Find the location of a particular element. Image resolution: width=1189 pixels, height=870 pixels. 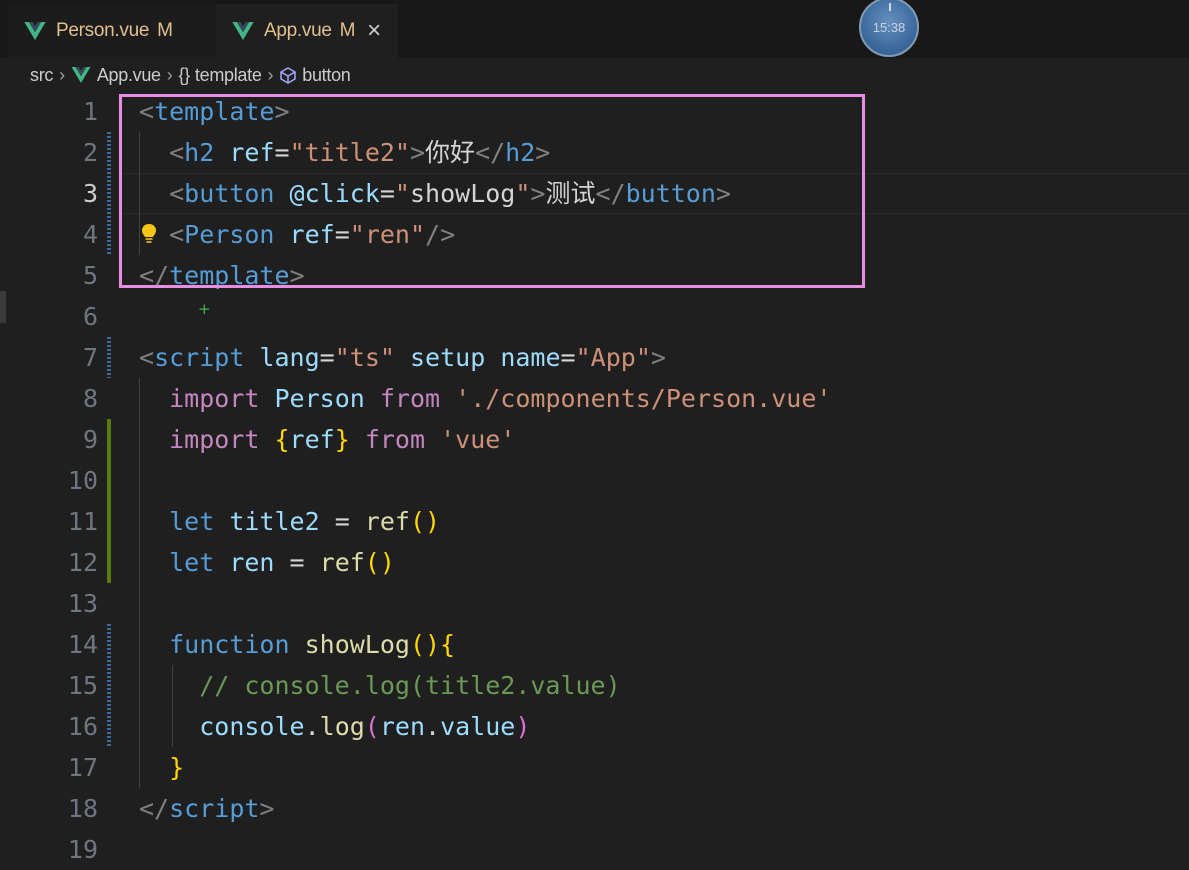

line-number: 4 is located at coordinates (90, 234).